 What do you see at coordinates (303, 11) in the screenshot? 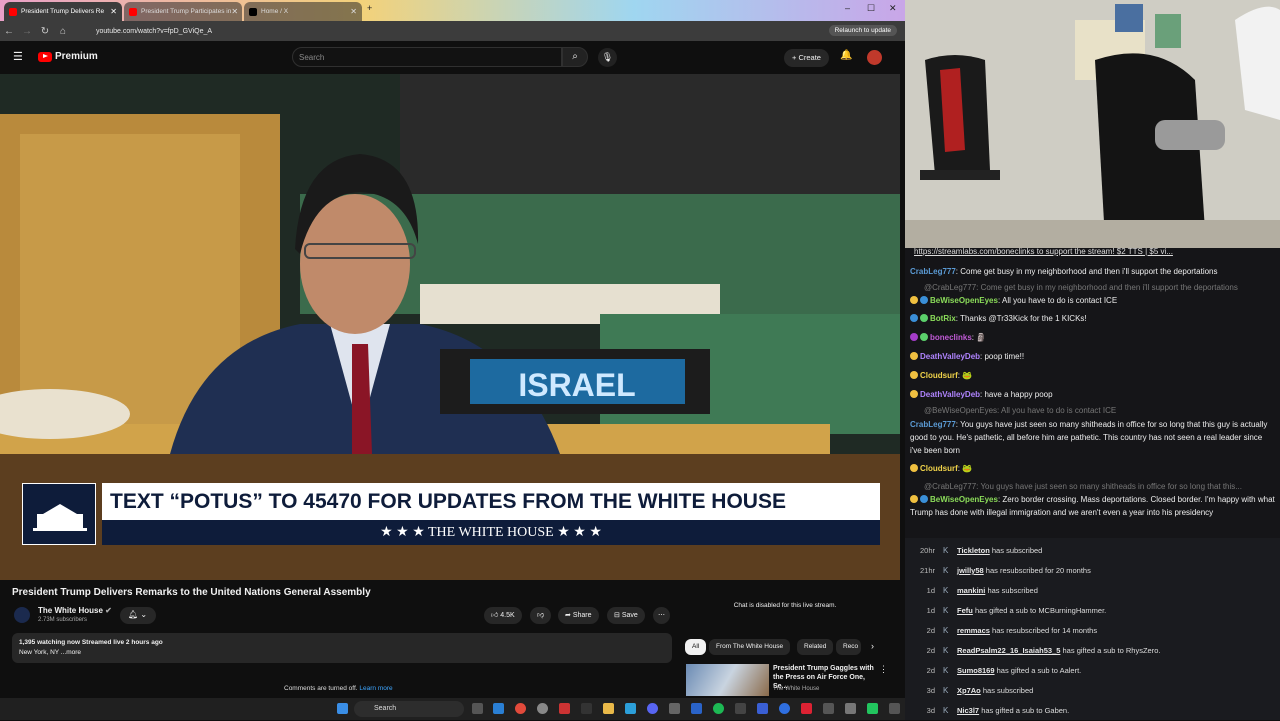
I see `tab-x: Home / X ✕` at bounding box center [303, 11].